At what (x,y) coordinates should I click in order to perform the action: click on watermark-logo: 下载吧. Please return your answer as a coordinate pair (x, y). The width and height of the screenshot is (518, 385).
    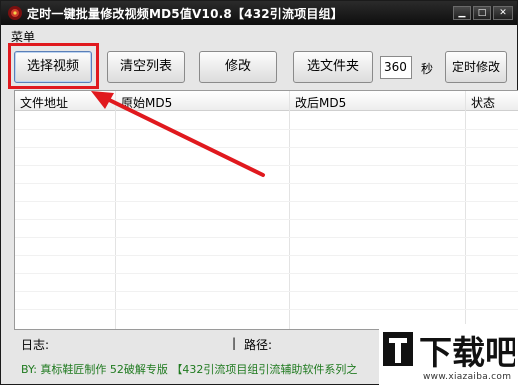
    Looking at the image, I should click on (449, 351).